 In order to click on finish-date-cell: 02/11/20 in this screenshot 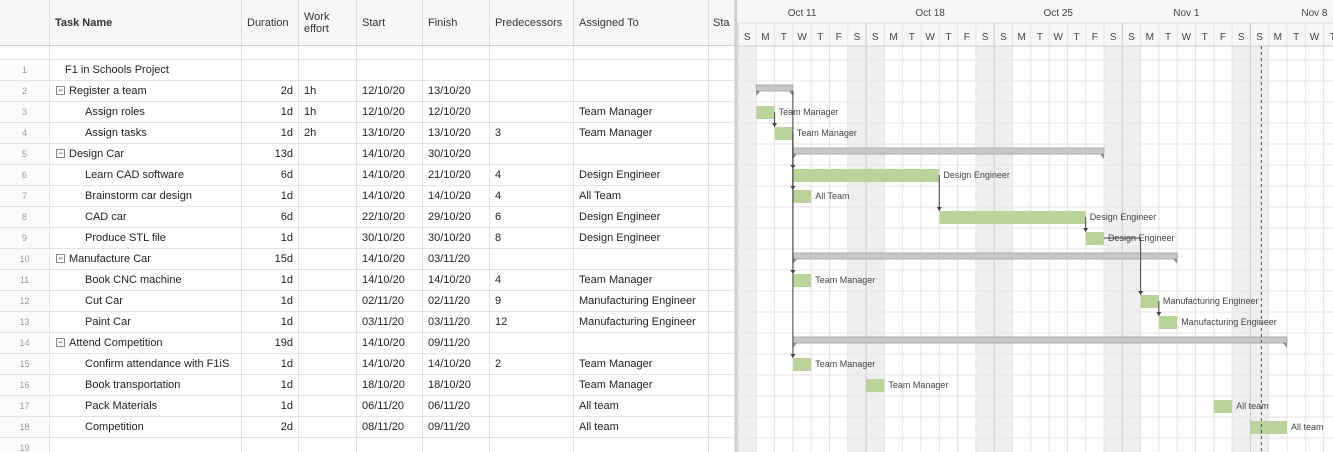, I will do `click(456, 301)`.